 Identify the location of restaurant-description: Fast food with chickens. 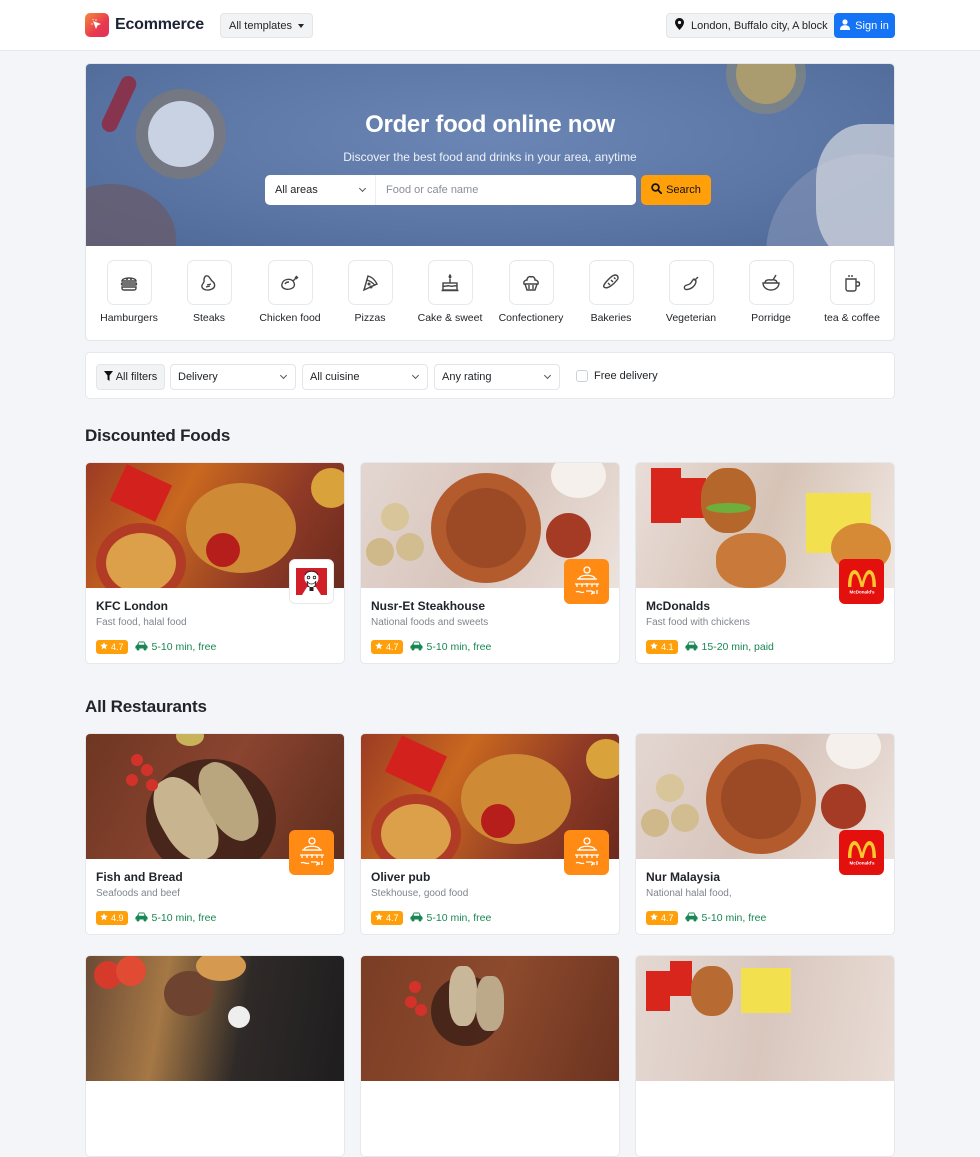
(698, 622).